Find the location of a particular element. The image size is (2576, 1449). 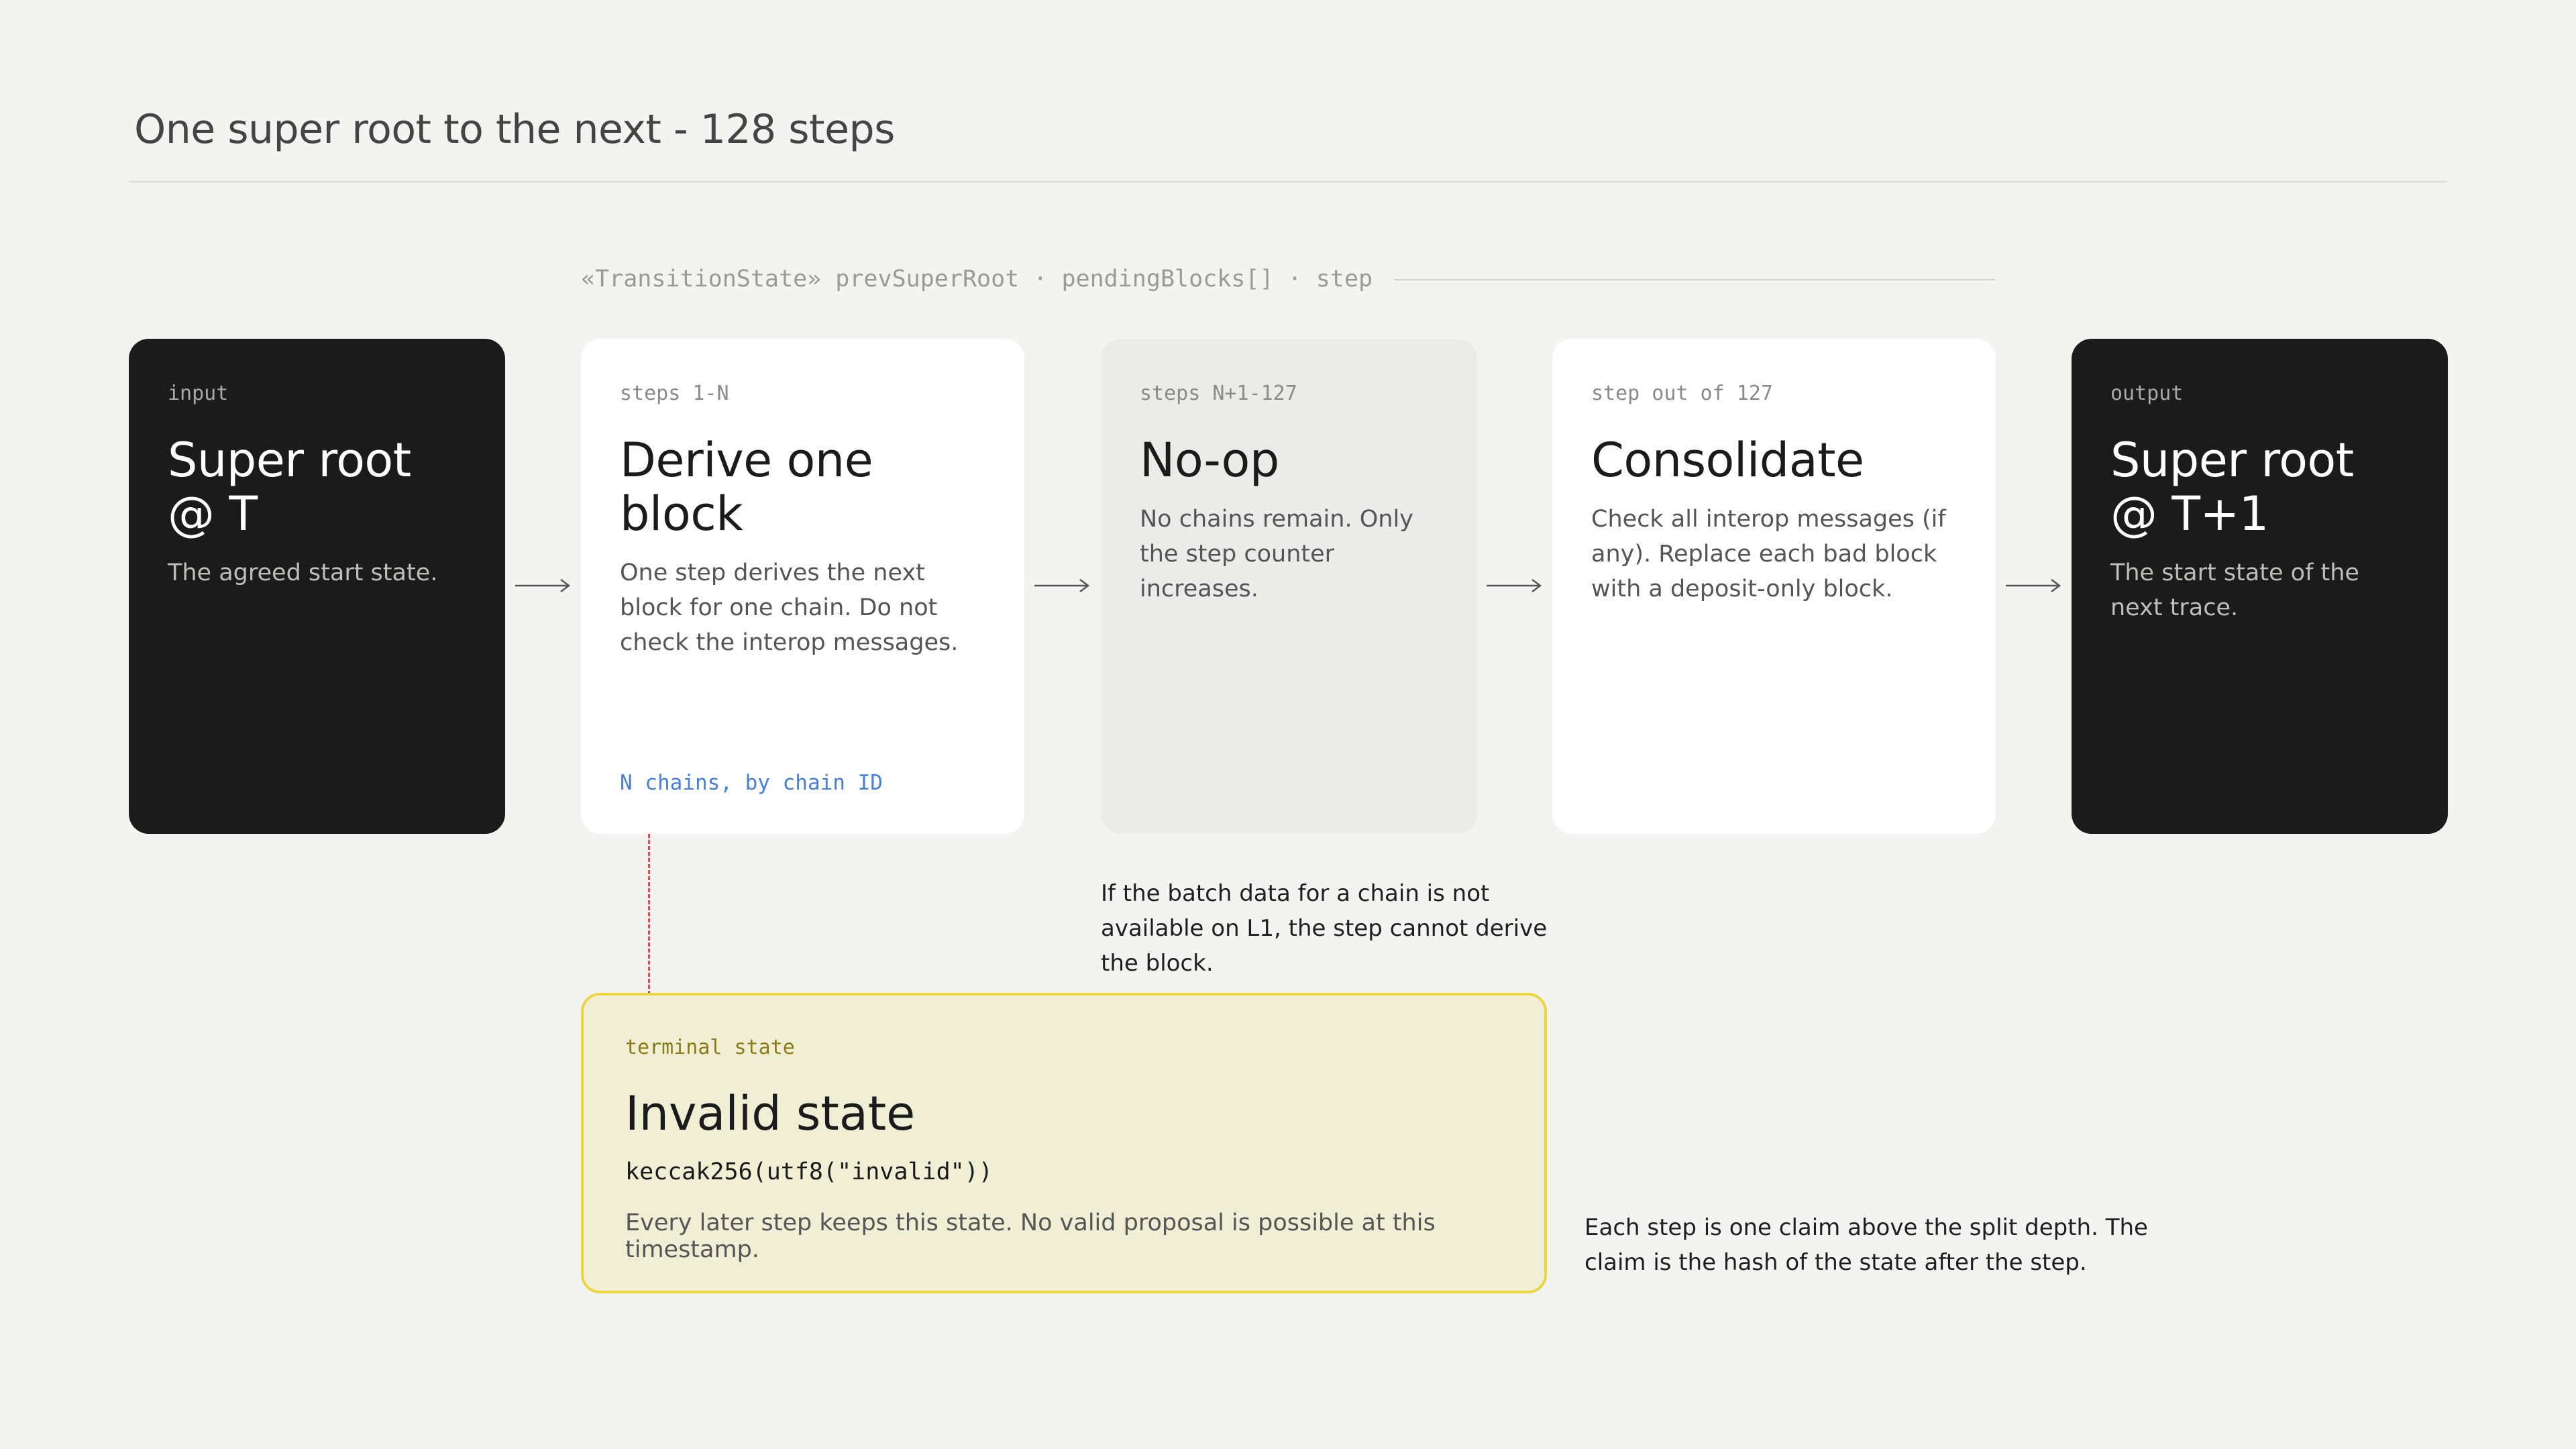

invalid-branch-connector is located at coordinates (649, 914).